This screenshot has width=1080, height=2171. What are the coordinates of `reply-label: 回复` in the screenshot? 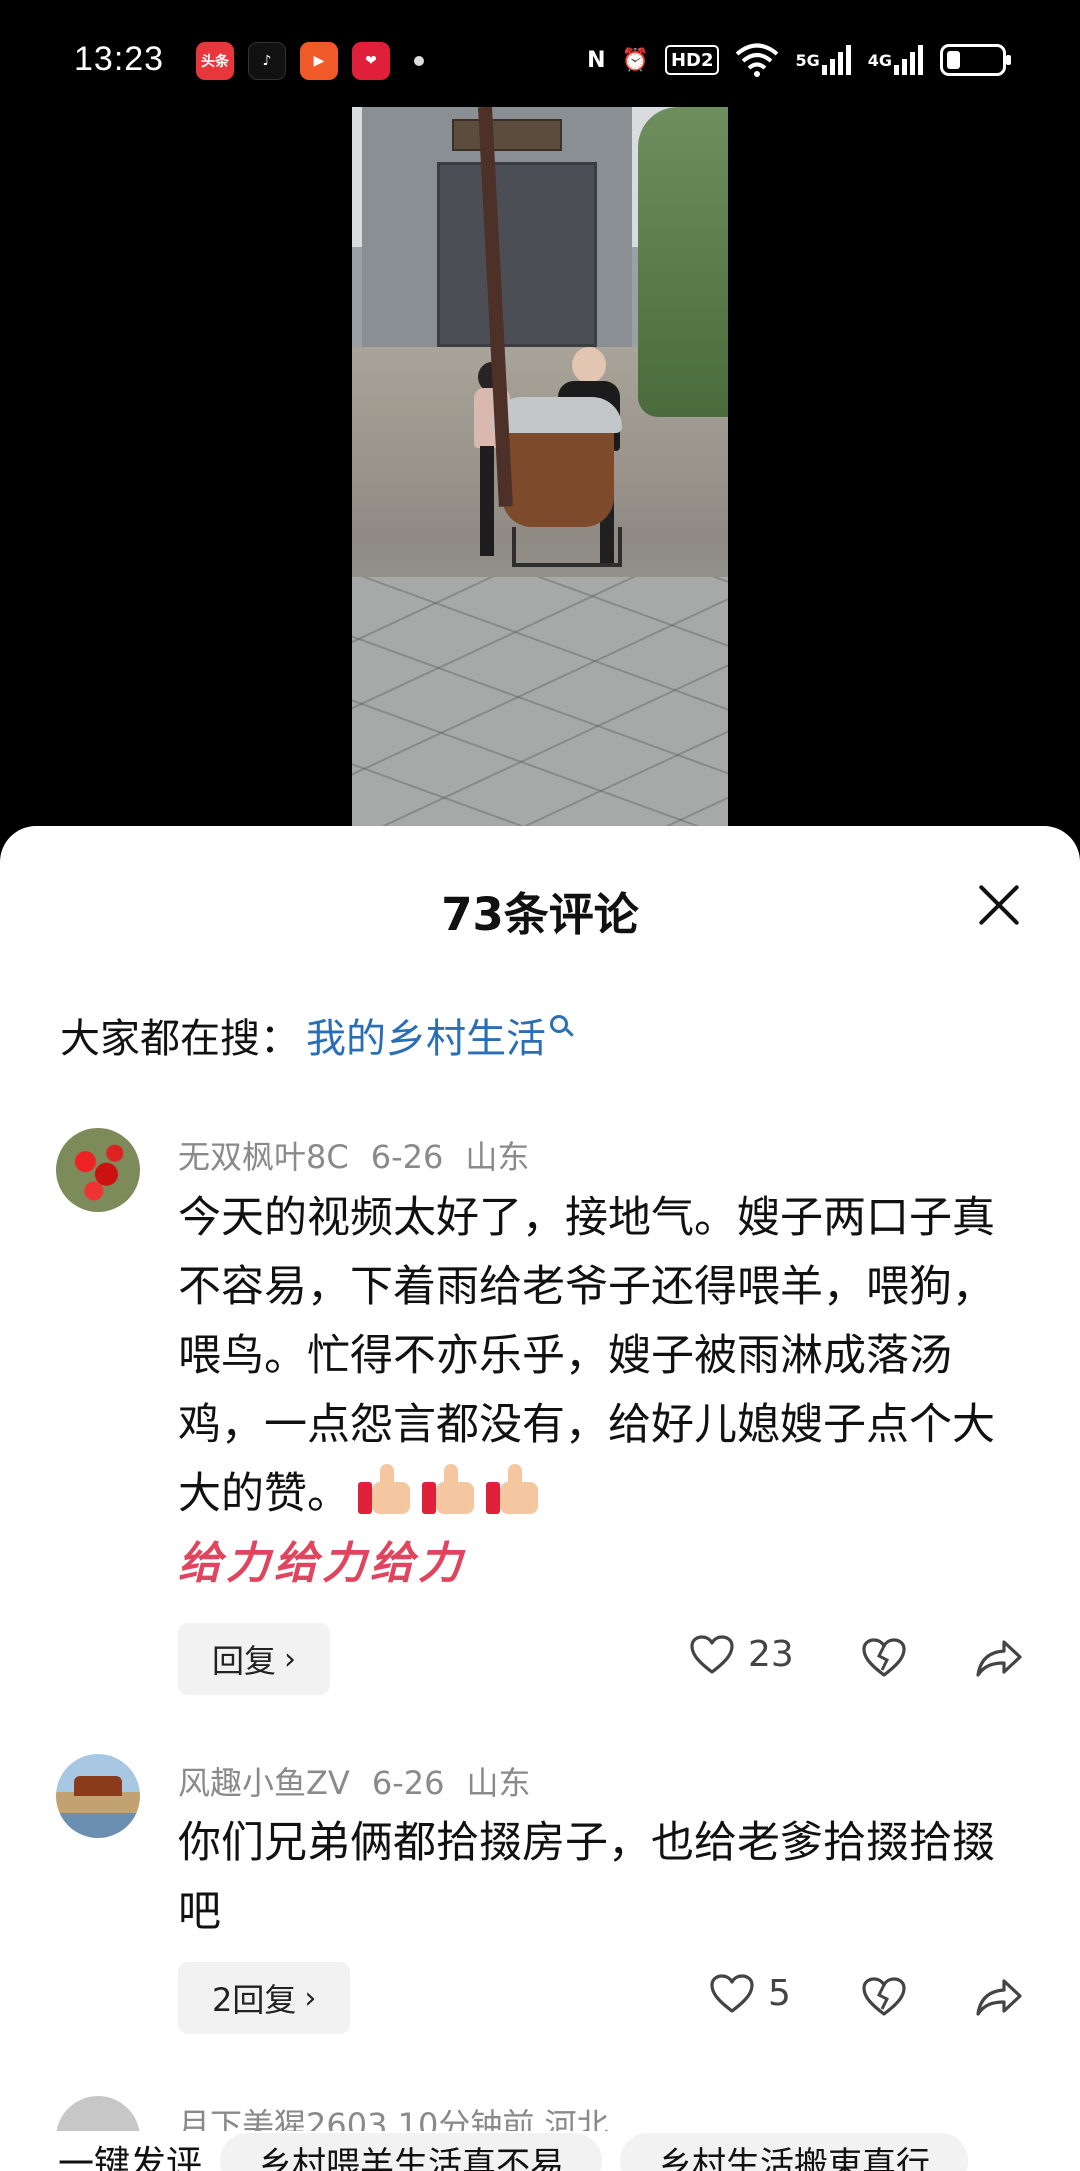 It's located at (244, 1661).